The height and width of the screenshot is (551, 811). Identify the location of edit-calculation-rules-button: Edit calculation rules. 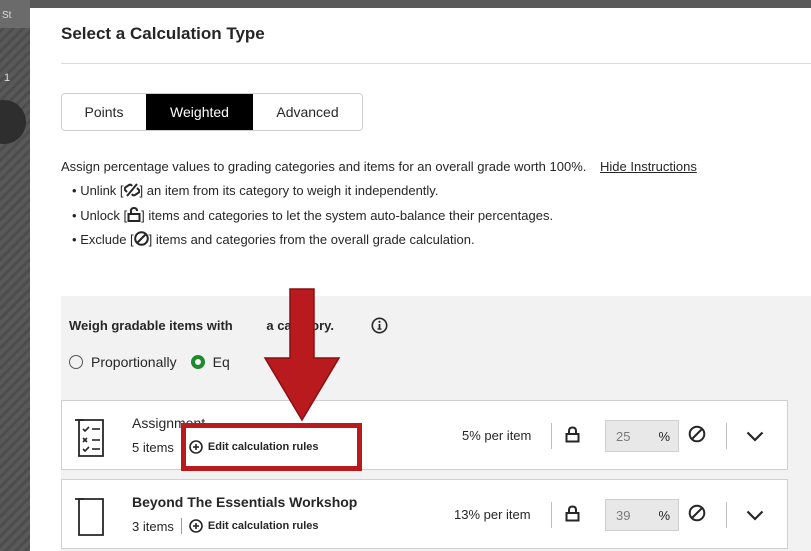
(254, 526).